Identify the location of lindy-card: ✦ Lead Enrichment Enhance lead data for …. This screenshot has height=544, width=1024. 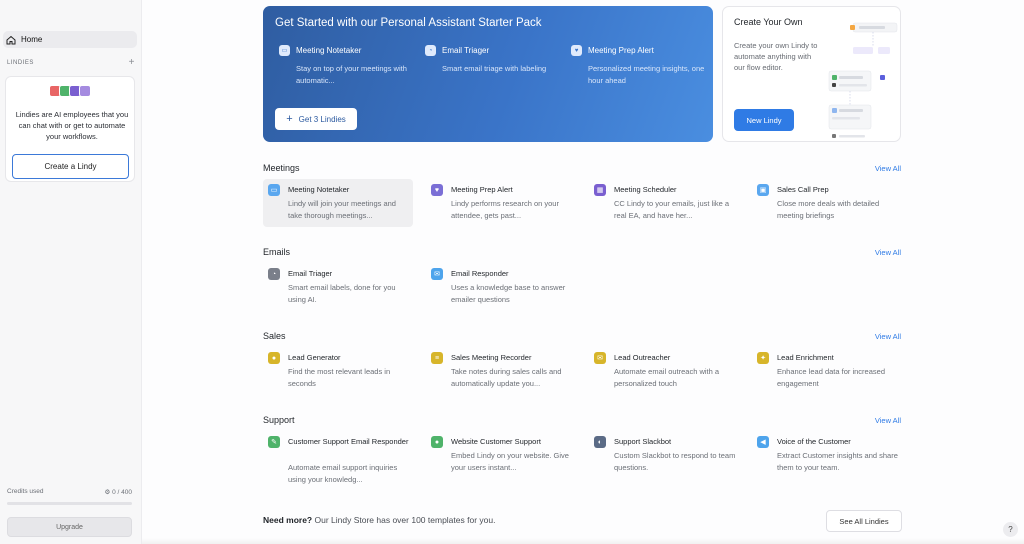
(827, 371).